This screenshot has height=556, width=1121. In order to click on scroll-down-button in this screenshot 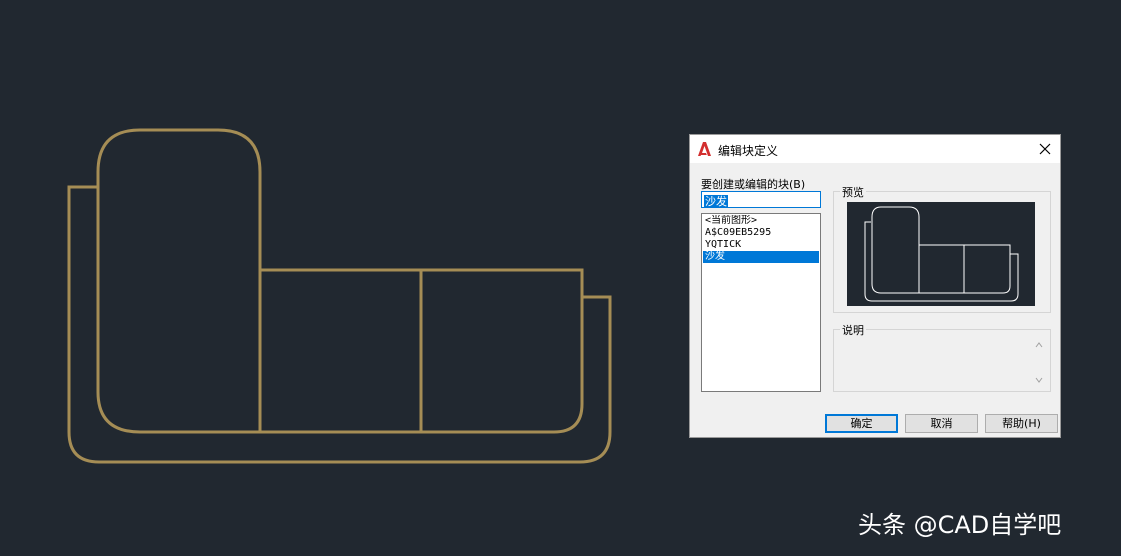, I will do `click(1039, 380)`.